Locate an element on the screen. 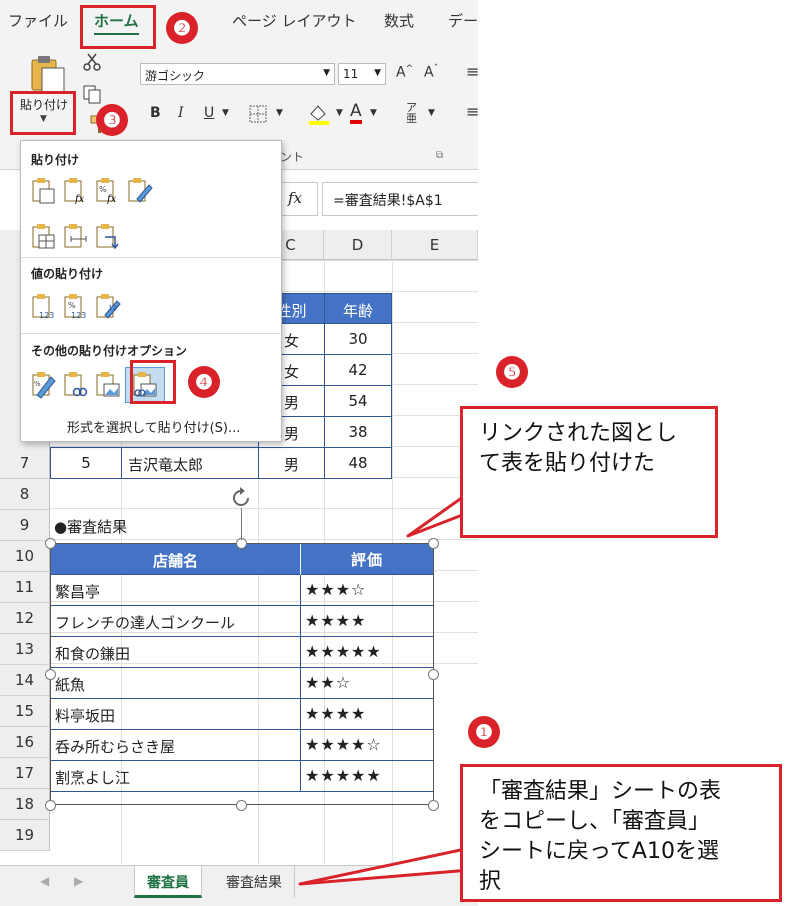 This screenshot has height=906, width=800. callout-copy-instruction: 「審査結果」シートの表 をコピーし、「審査員」 シートに戻ってA10を選 択 is located at coordinates (621, 833).